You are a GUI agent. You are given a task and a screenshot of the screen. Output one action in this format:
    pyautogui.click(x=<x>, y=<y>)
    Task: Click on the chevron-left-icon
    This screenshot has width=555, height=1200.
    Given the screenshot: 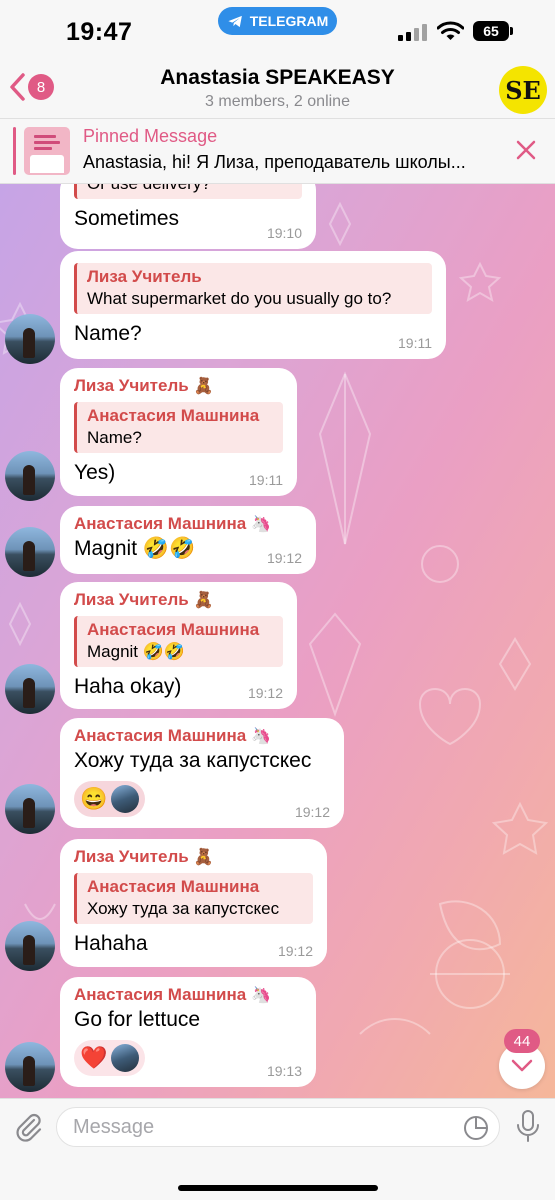 What is the action you would take?
    pyautogui.click(x=17, y=87)
    